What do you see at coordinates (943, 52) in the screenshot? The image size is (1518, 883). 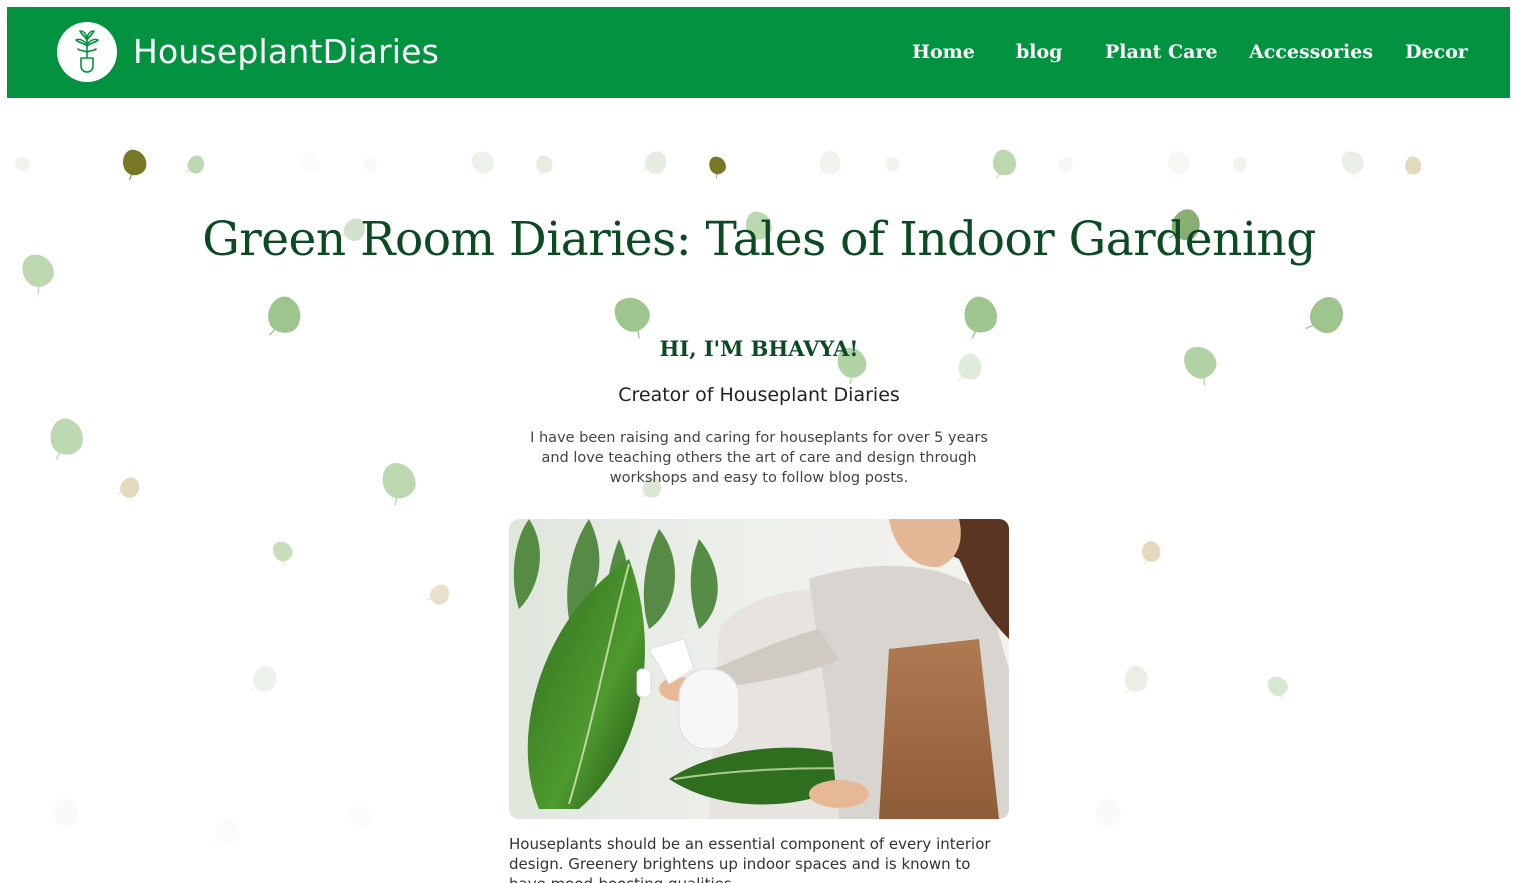 I see `nav-home: Home` at bounding box center [943, 52].